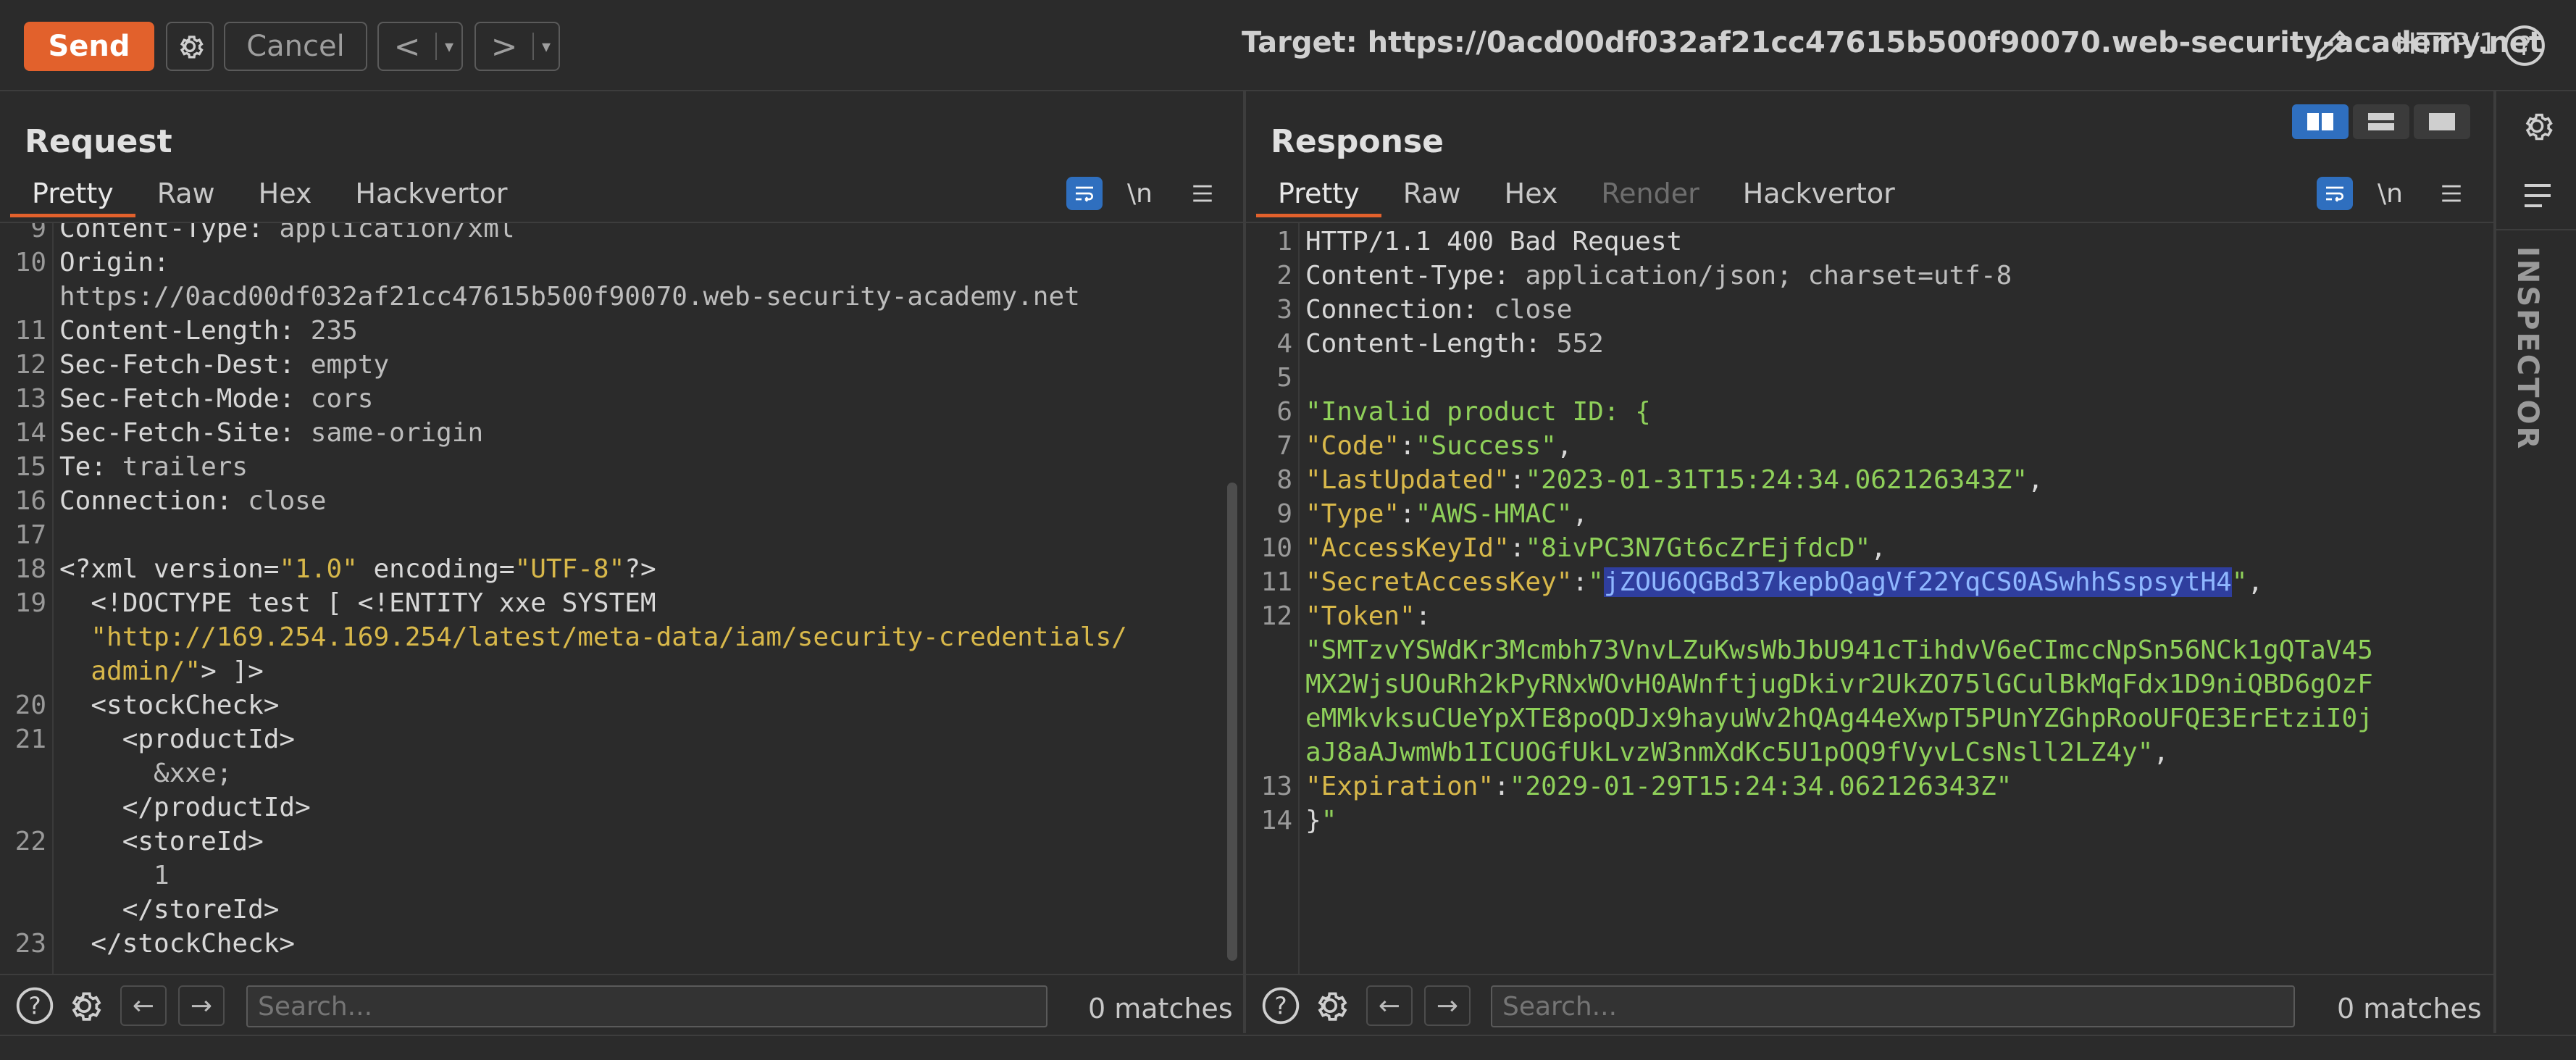 This screenshot has height=1060, width=2576. I want to click on code-token: Sec-Fetch-Site:, so click(185, 433).